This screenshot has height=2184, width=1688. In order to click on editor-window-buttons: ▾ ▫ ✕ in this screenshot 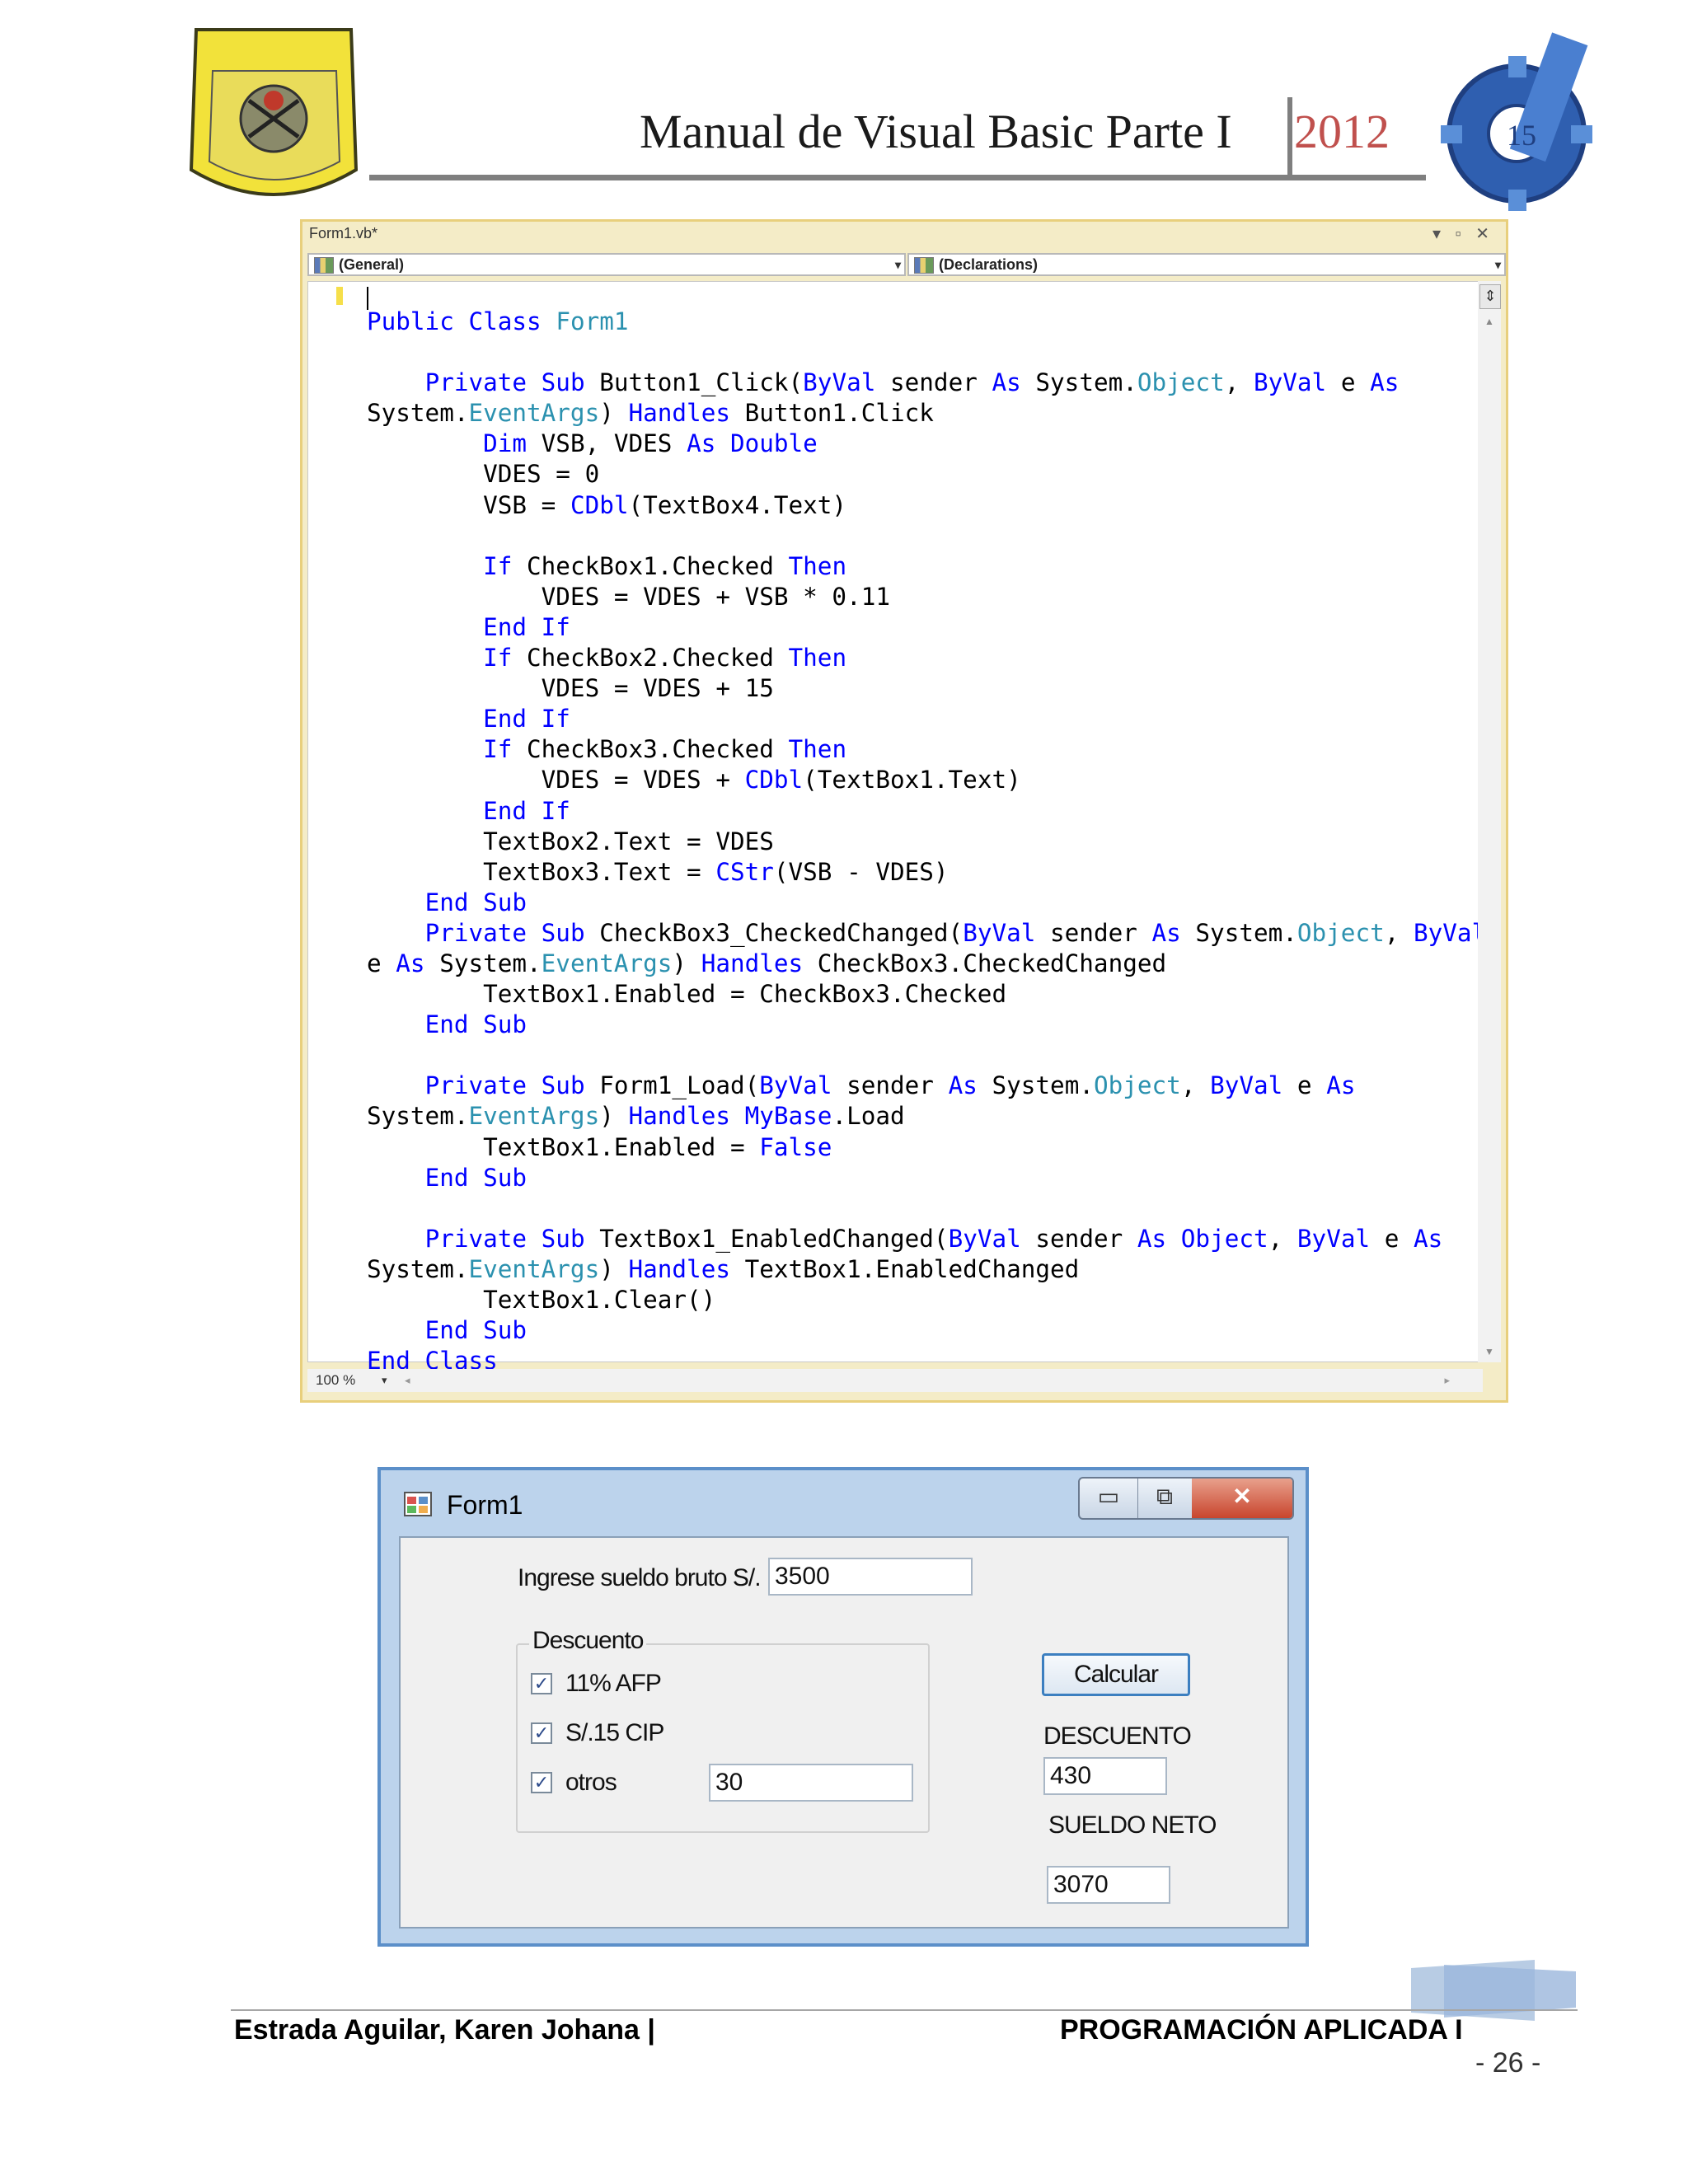, I will do `click(1463, 233)`.